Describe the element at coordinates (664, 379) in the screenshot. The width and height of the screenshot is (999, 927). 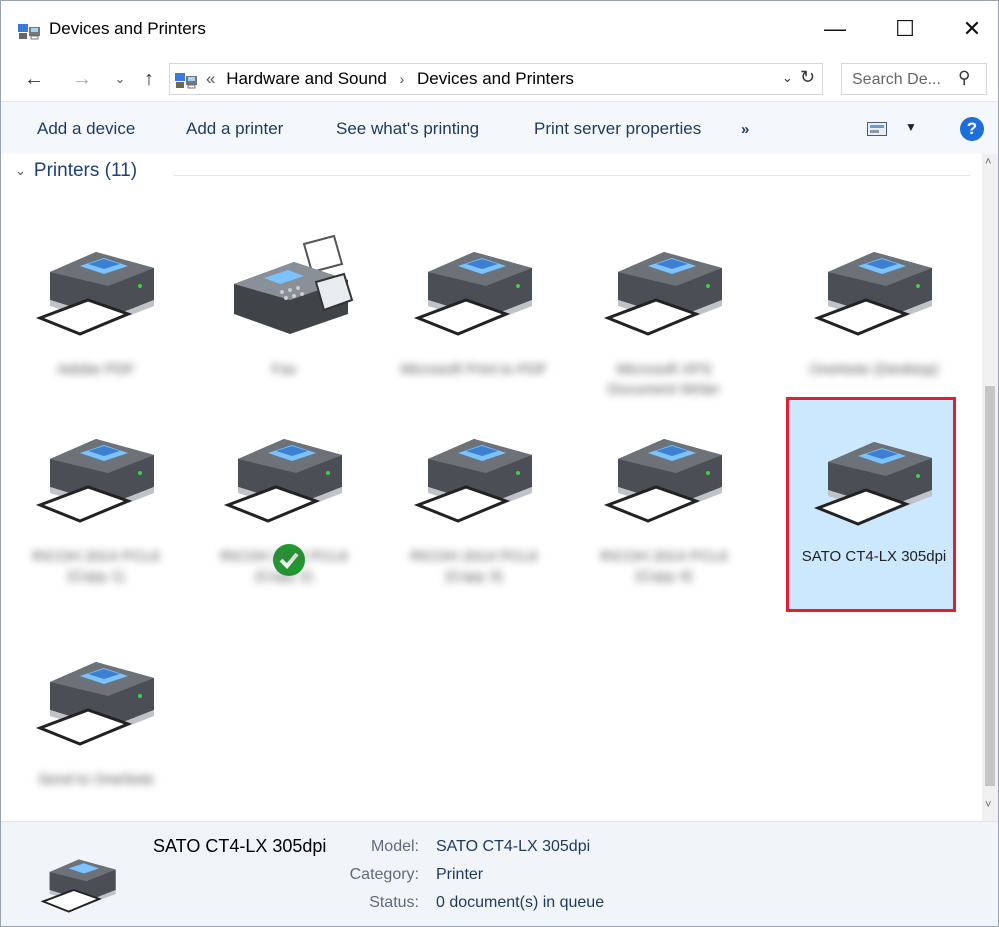
I see `printer-label: Microsoft XPS Document Writer` at that location.